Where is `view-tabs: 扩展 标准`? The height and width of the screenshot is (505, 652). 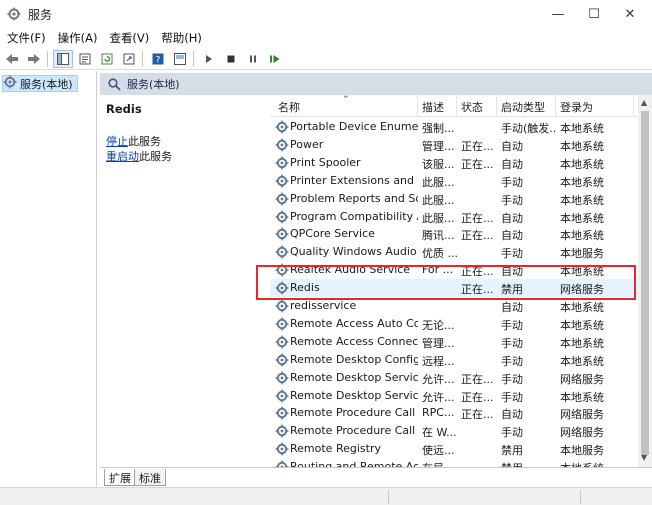
view-tabs: 扩展 标准 is located at coordinates (376, 477).